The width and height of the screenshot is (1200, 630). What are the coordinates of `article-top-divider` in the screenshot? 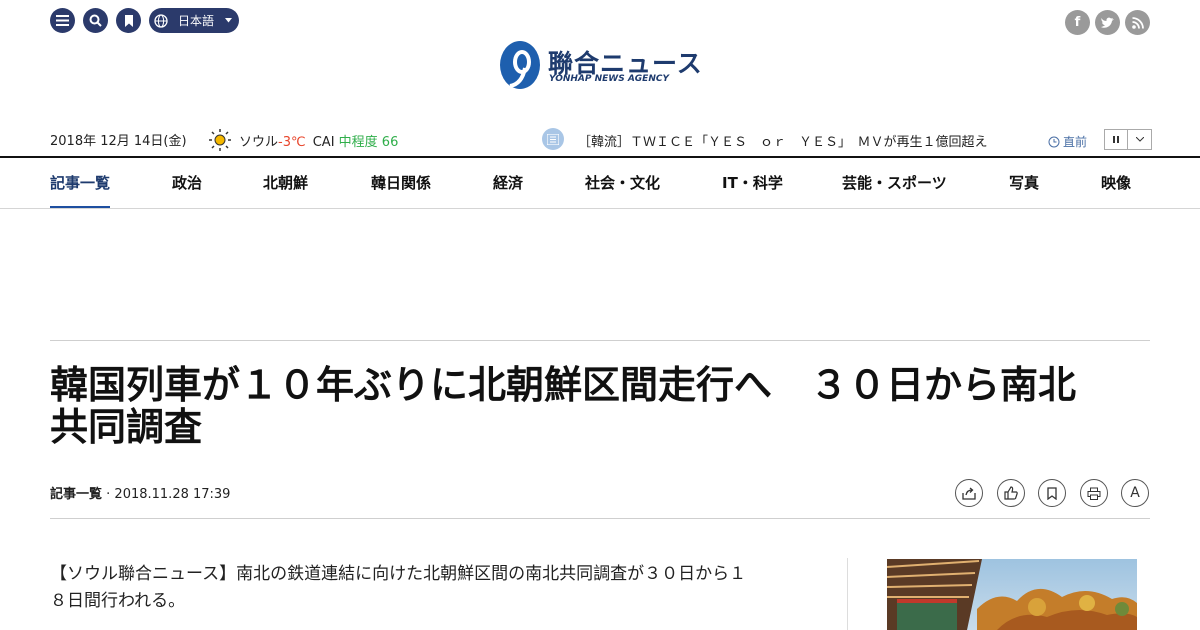 It's located at (600, 340).